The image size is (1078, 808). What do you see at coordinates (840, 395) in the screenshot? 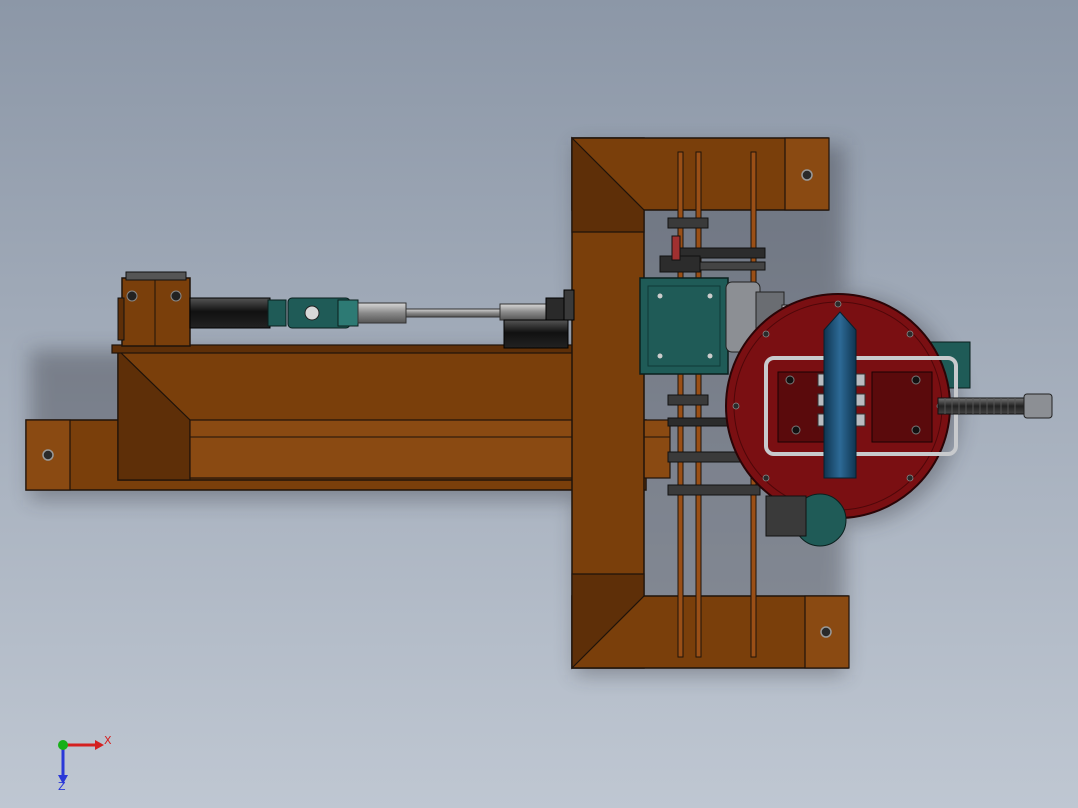
I see `workpiece` at bounding box center [840, 395].